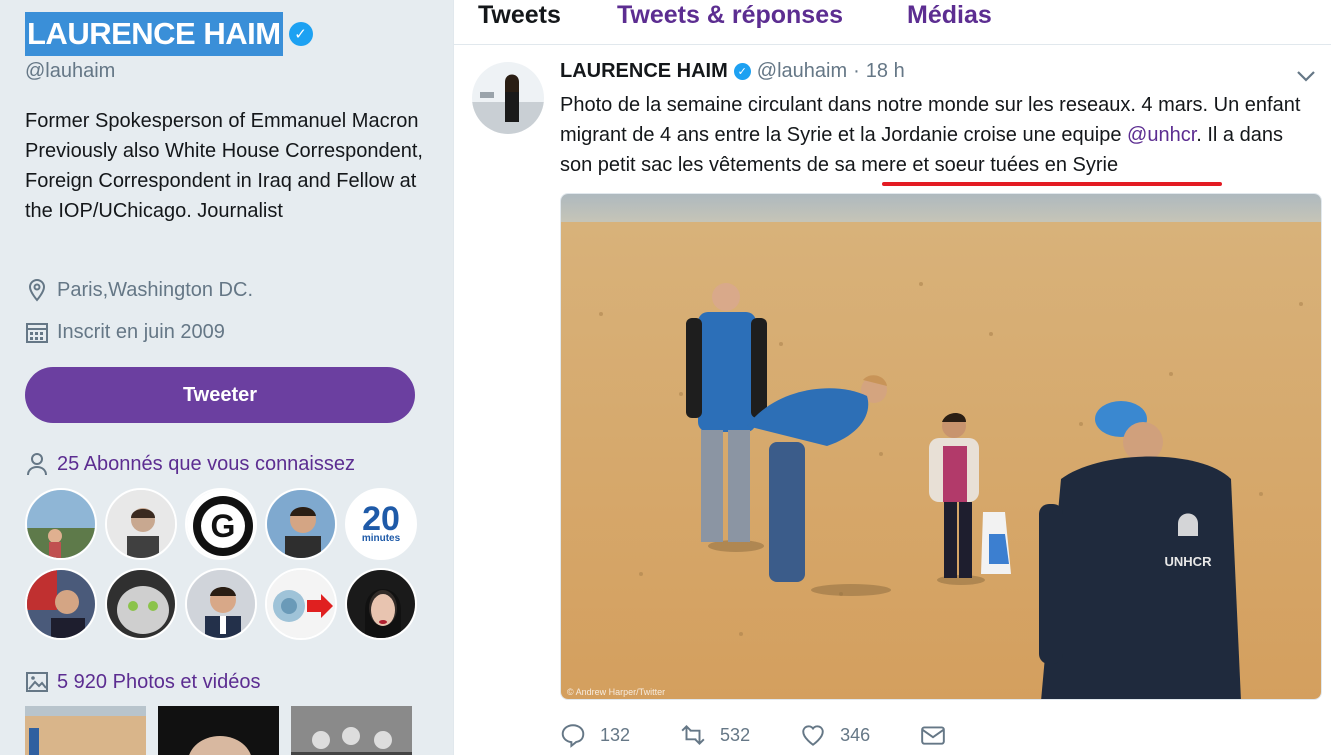 This screenshot has width=1331, height=755. Describe the element at coordinates (644, 71) in the screenshot. I see `tweet-author-name: LAURENCE HAIM` at that location.